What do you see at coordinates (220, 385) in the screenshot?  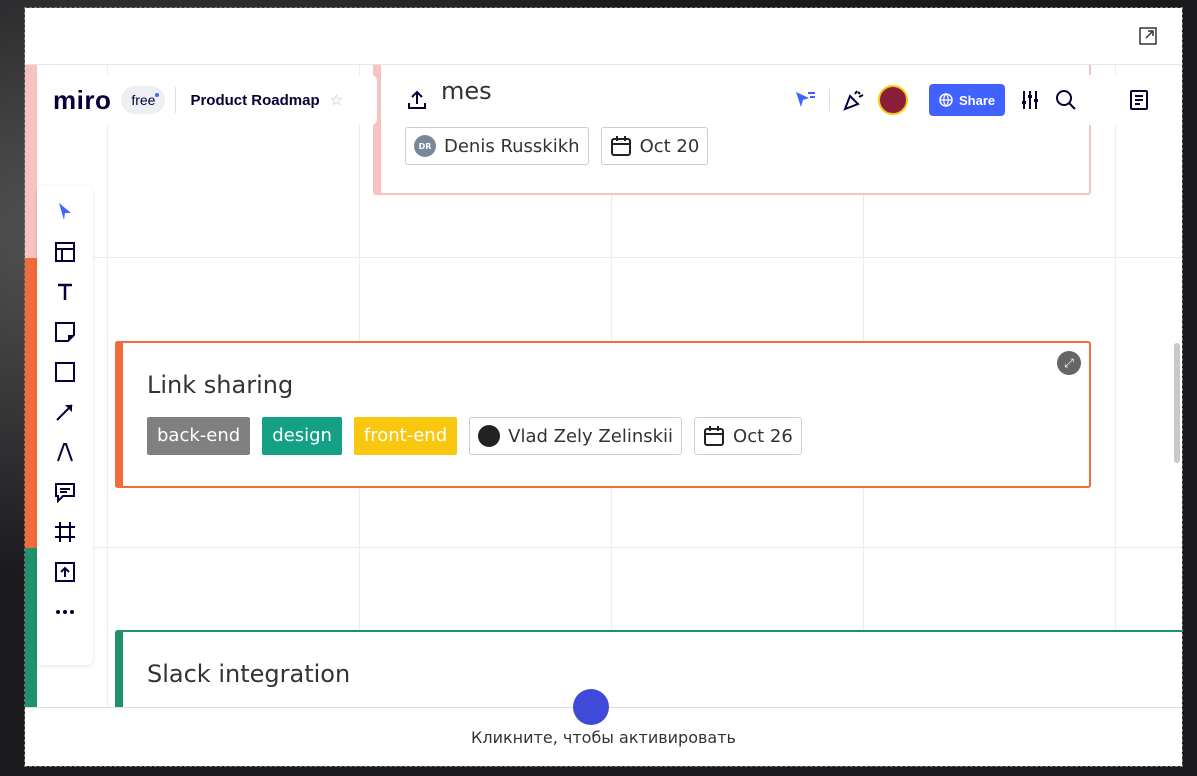 I see `card-title: Link sharing` at bounding box center [220, 385].